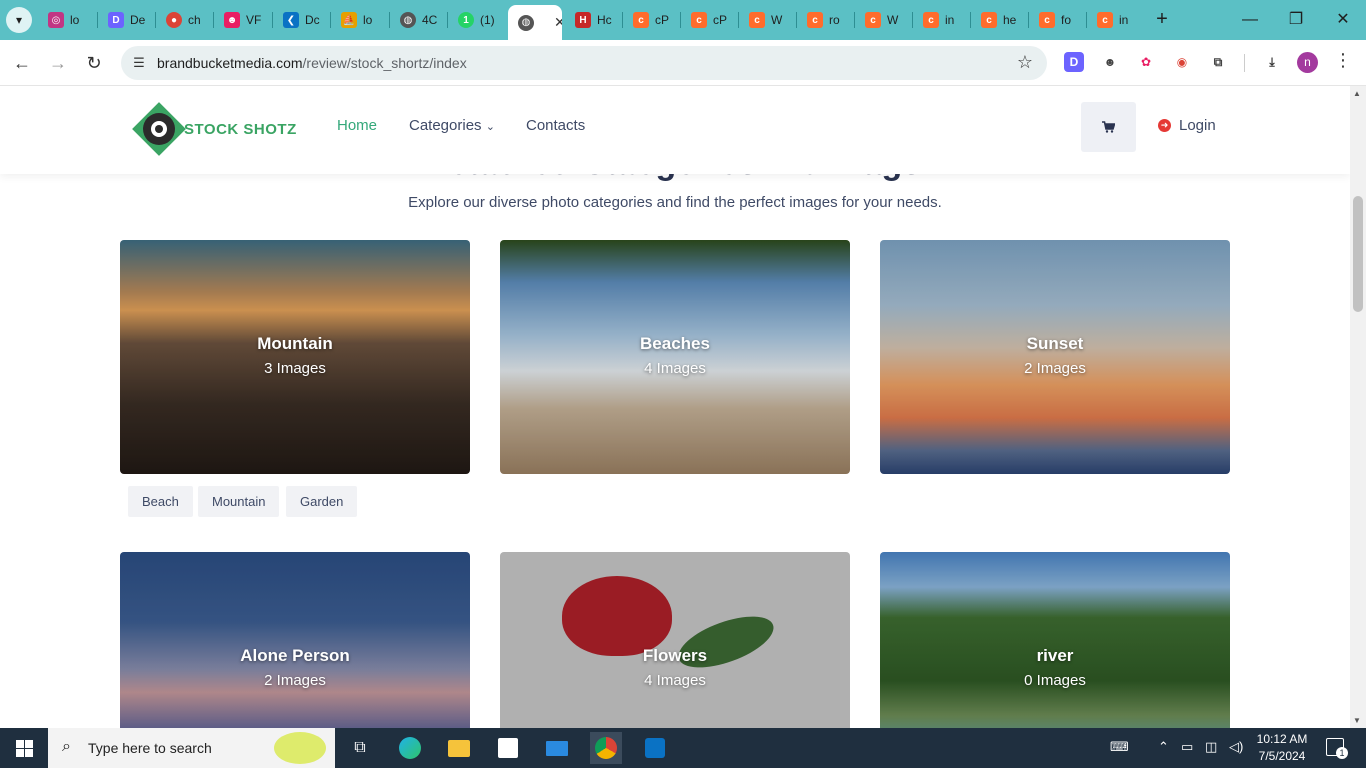 This screenshot has height=768, width=1366. I want to click on chrome-taskbar-icon, so click(606, 748).